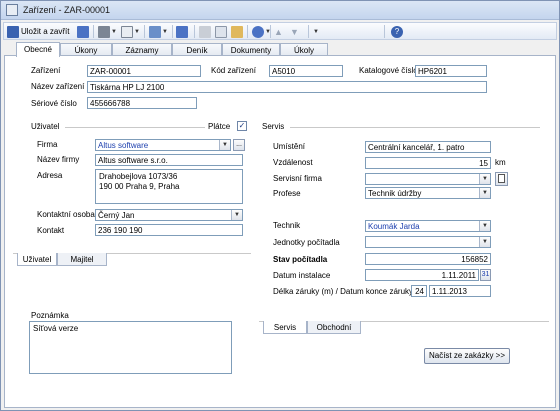 The width and height of the screenshot is (560, 411). I want to click on seriove-cislo-label: Sériové číslo, so click(54, 103).